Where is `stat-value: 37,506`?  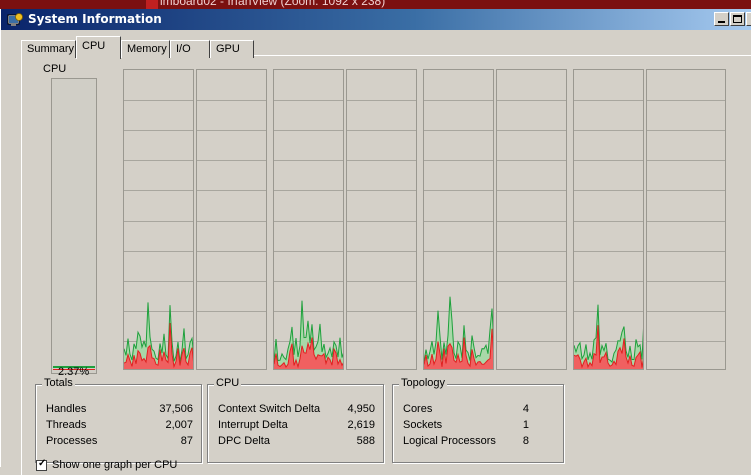
stat-value: 37,506 is located at coordinates (176, 409).